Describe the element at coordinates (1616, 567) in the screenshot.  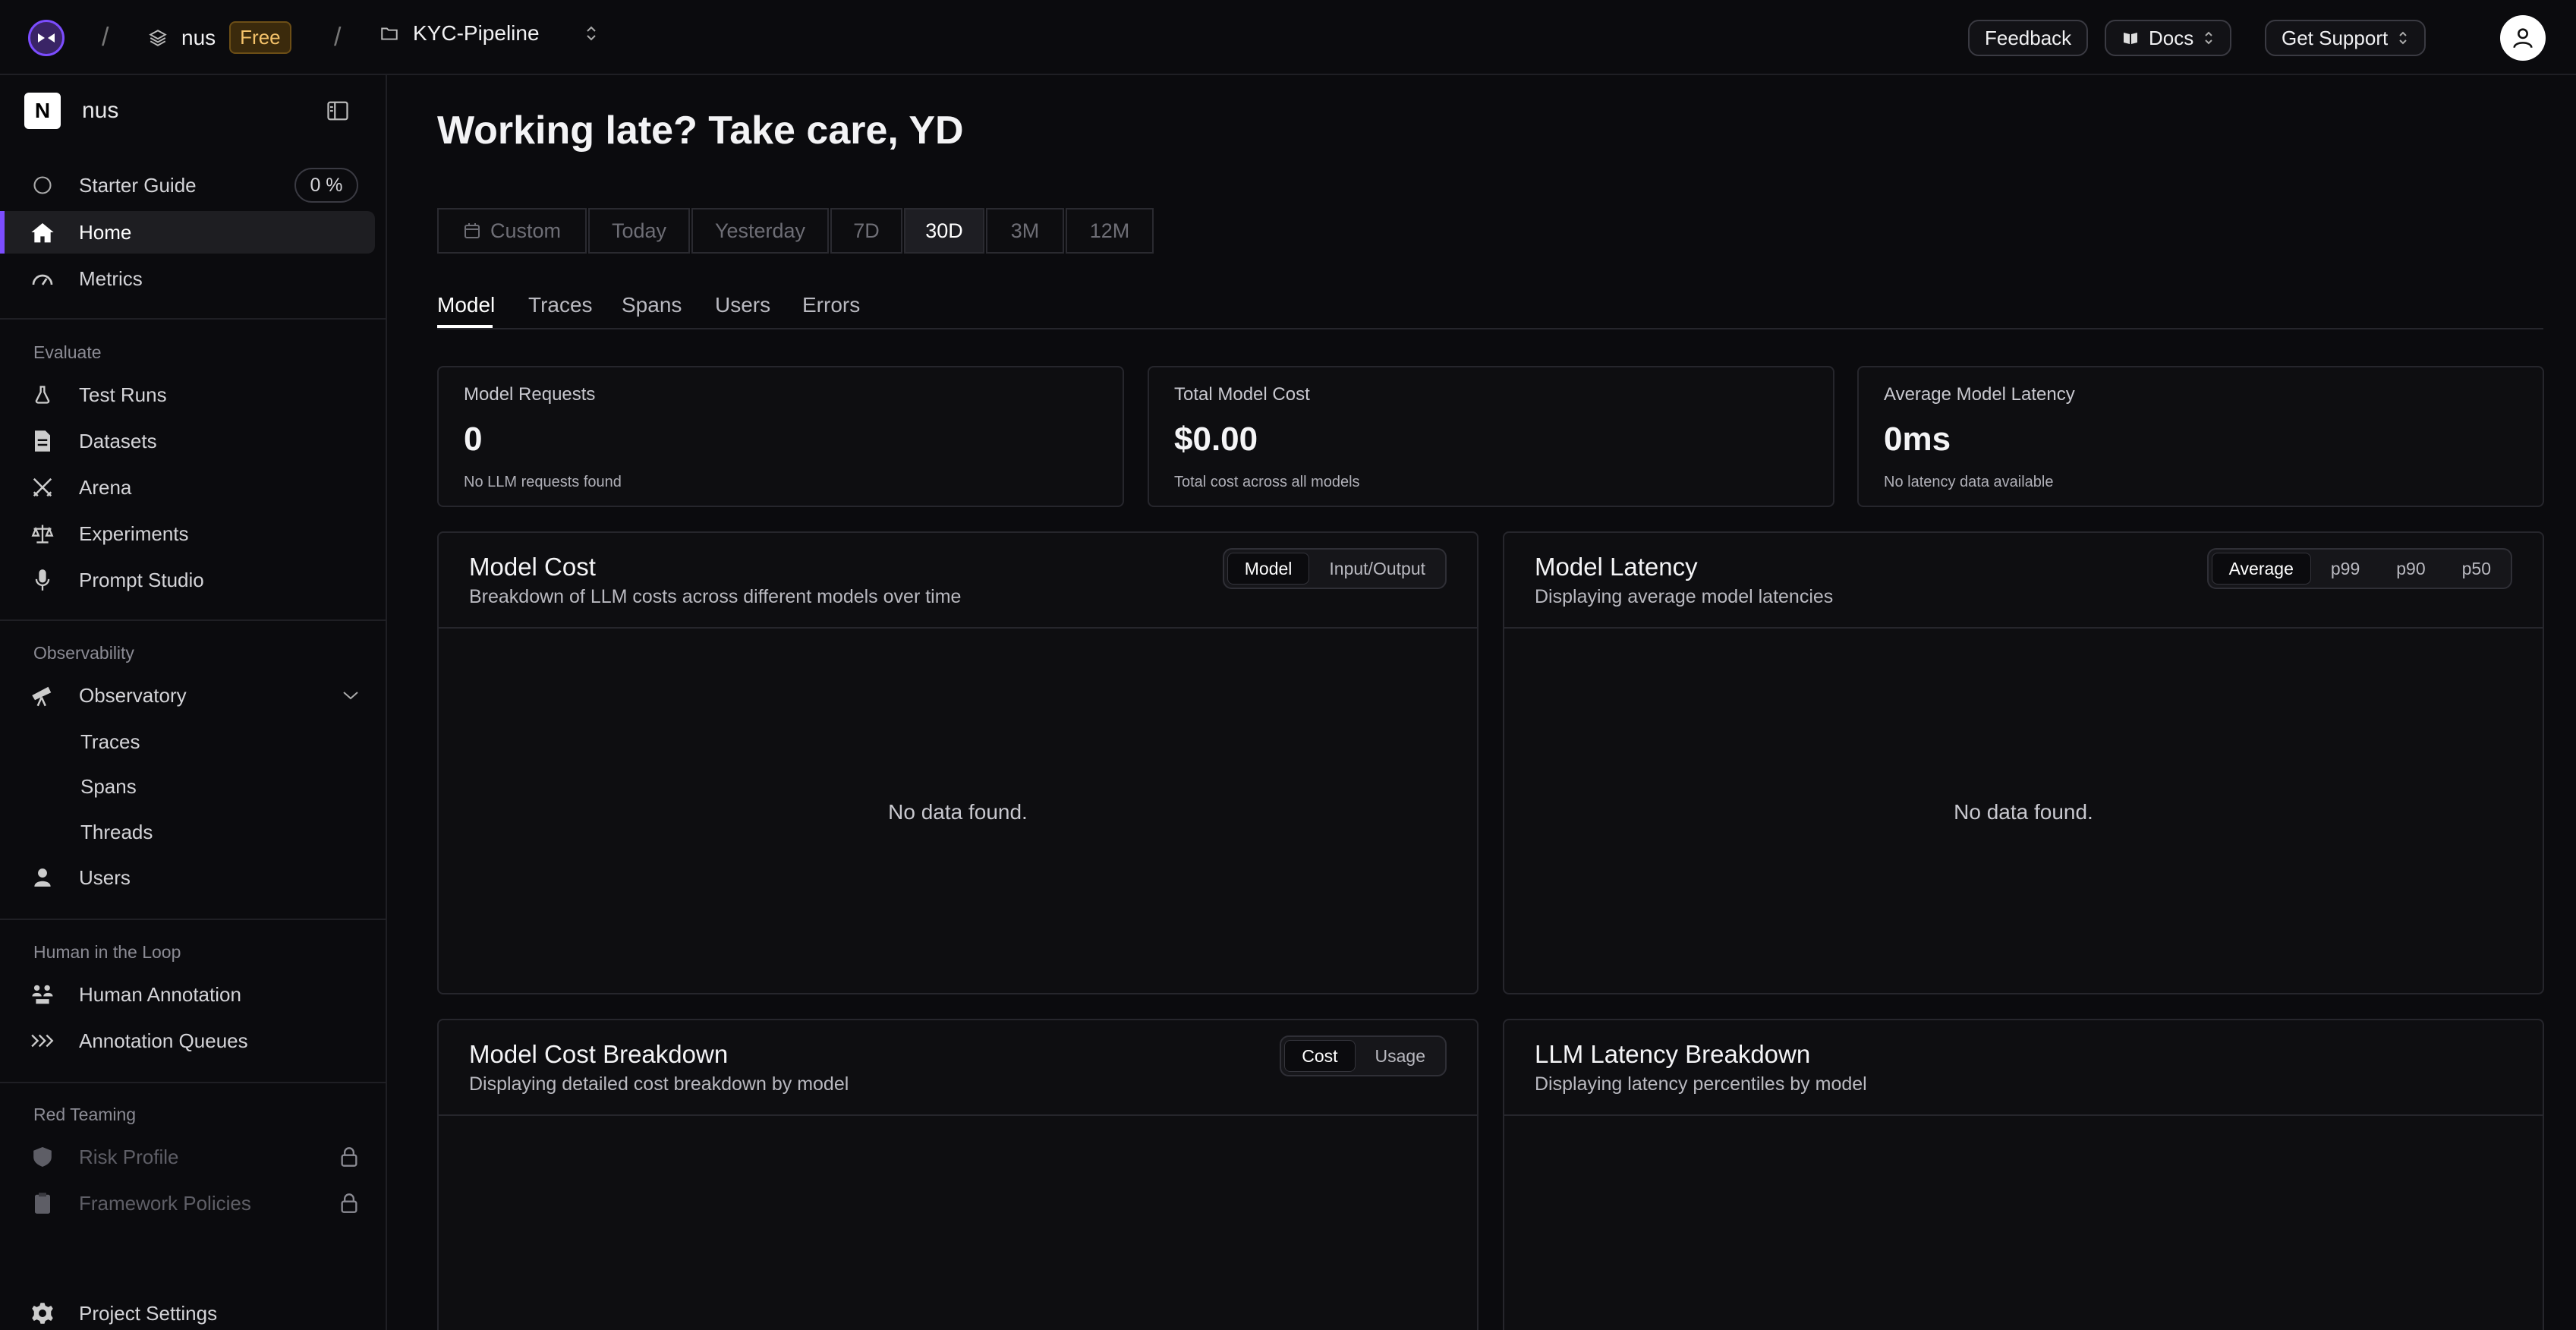
I see `panel-title: Model Latency` at that location.